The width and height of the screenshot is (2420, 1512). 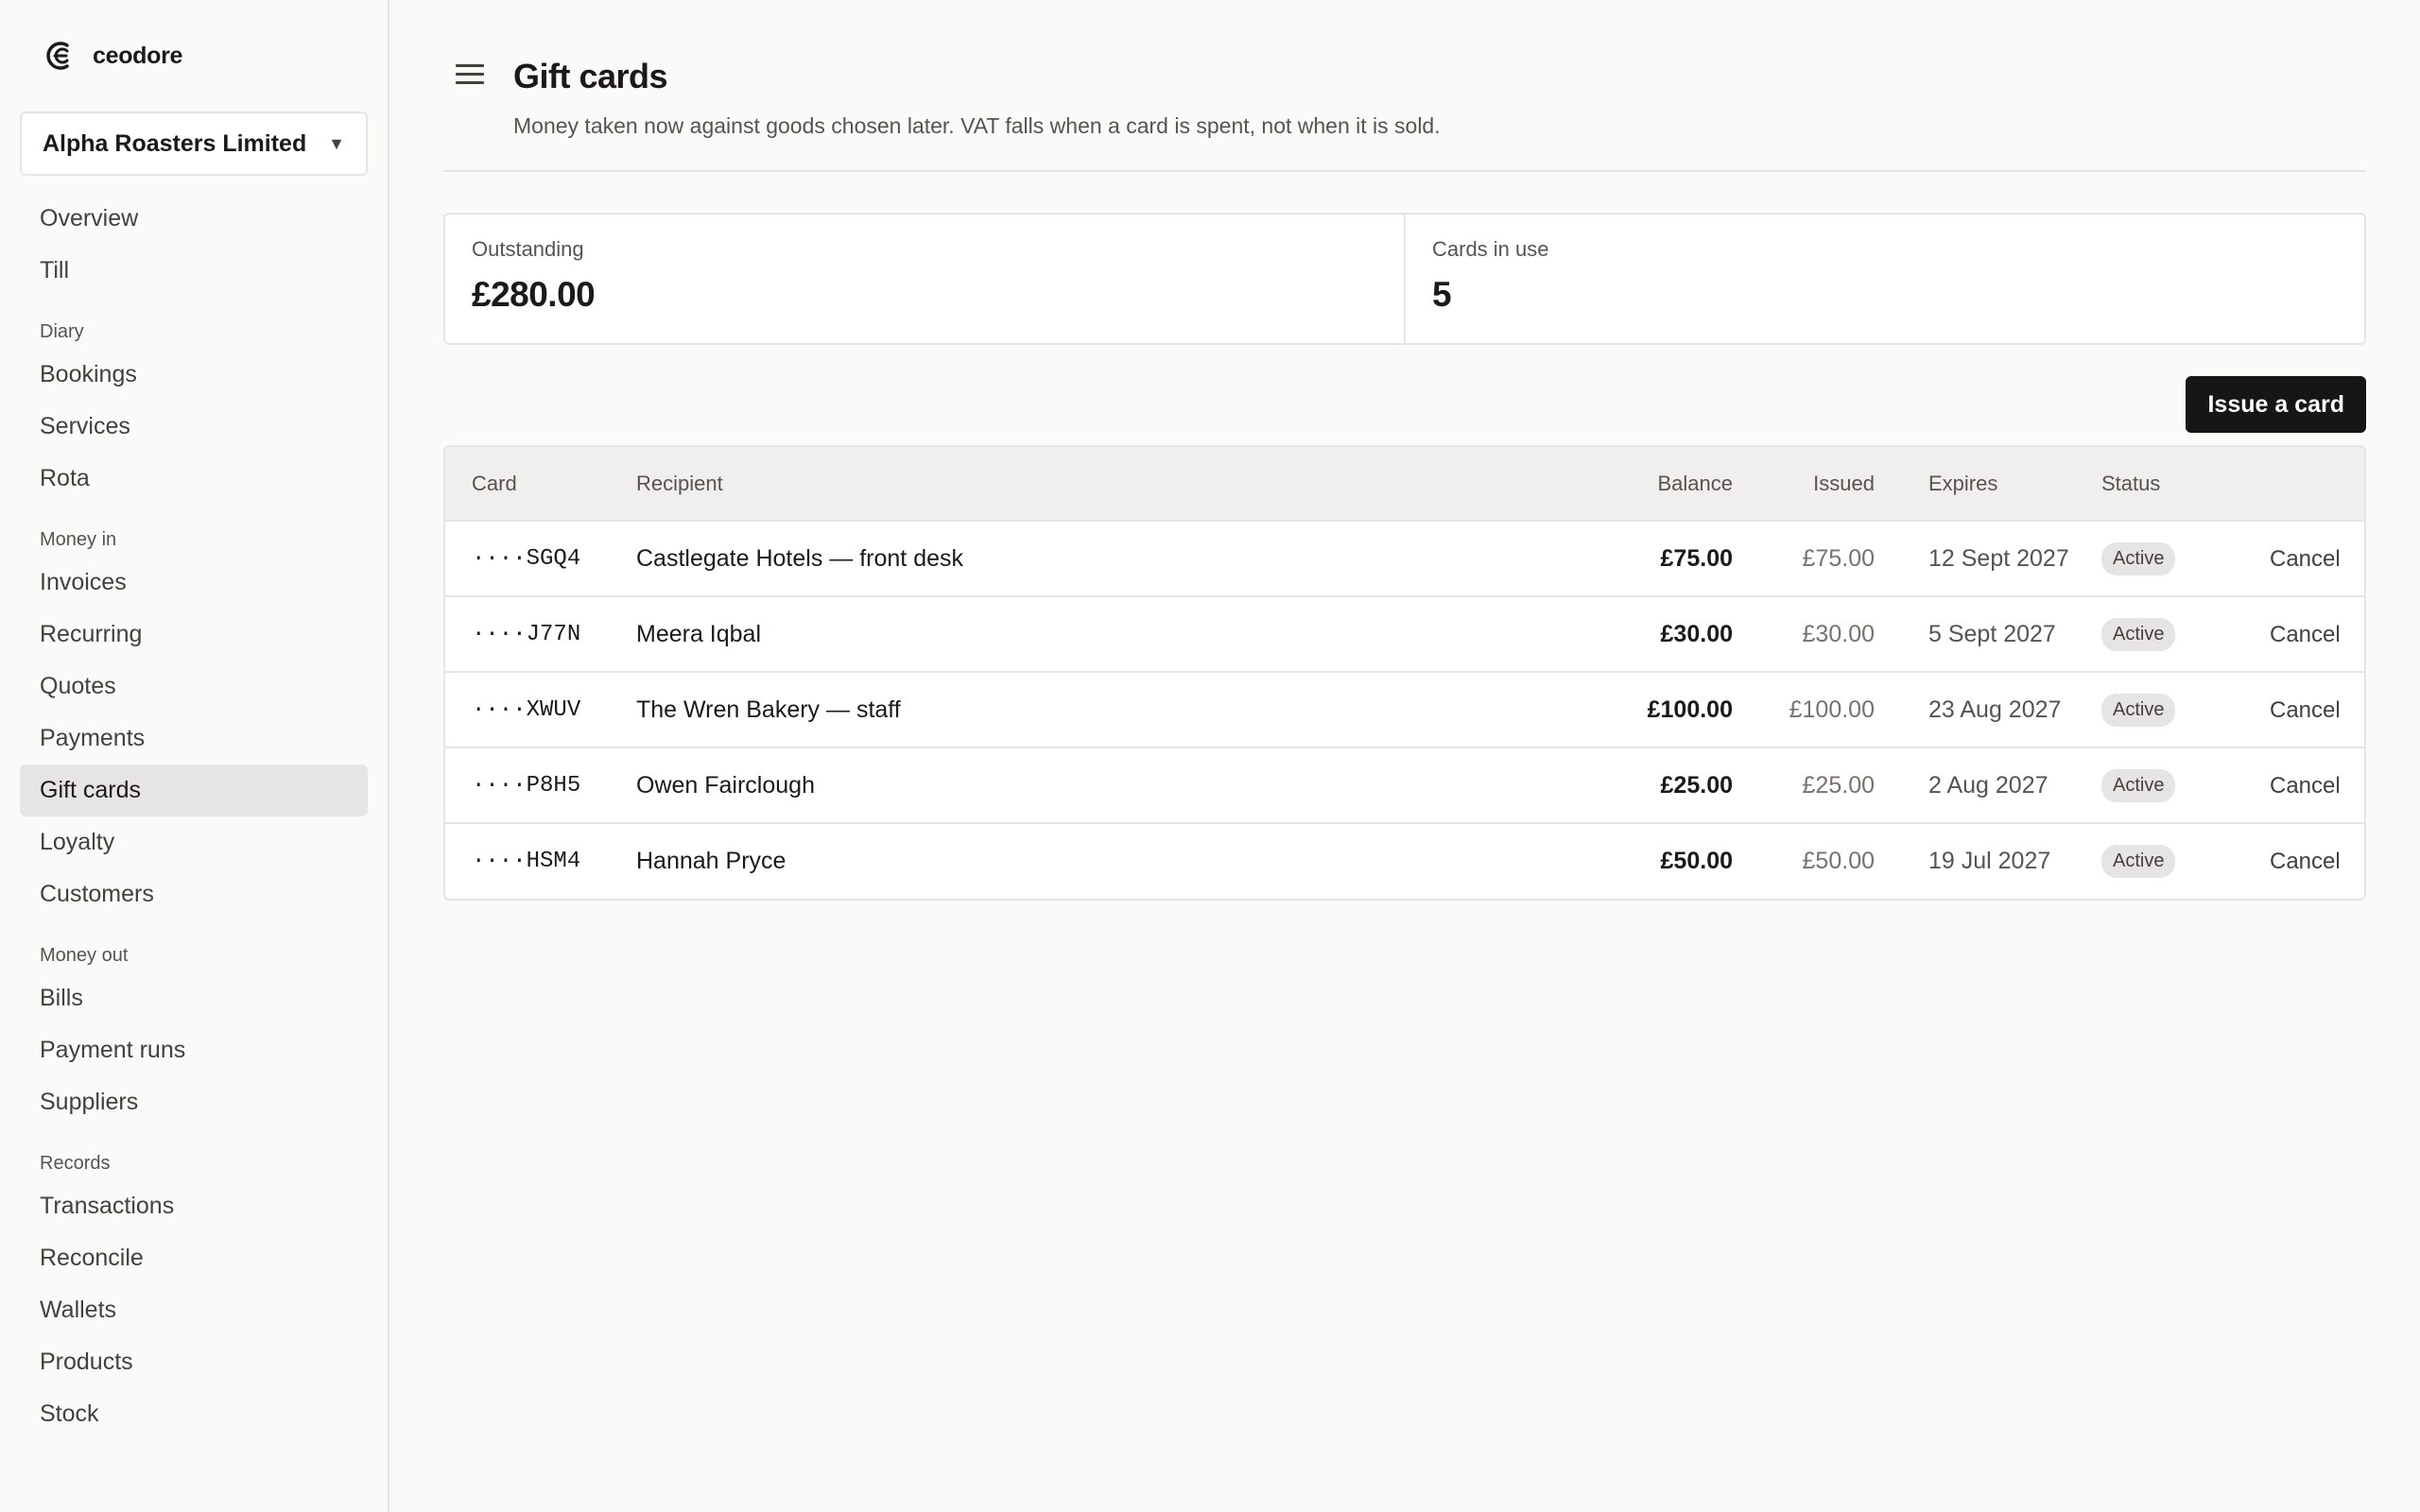 I want to click on card-code: ····HSM4, so click(x=526, y=861).